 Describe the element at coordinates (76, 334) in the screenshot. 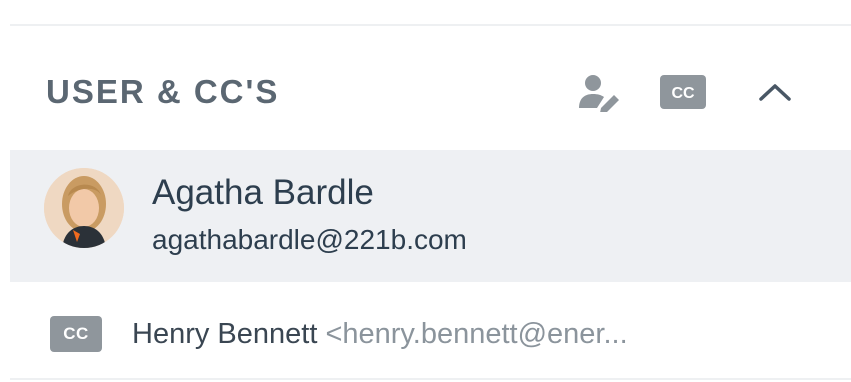

I see `cc-badge: CC` at that location.